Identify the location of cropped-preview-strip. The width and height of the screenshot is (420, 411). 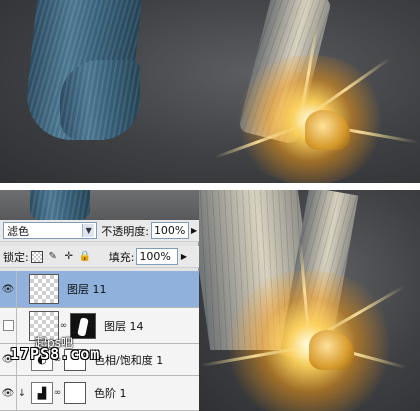
(99, 205).